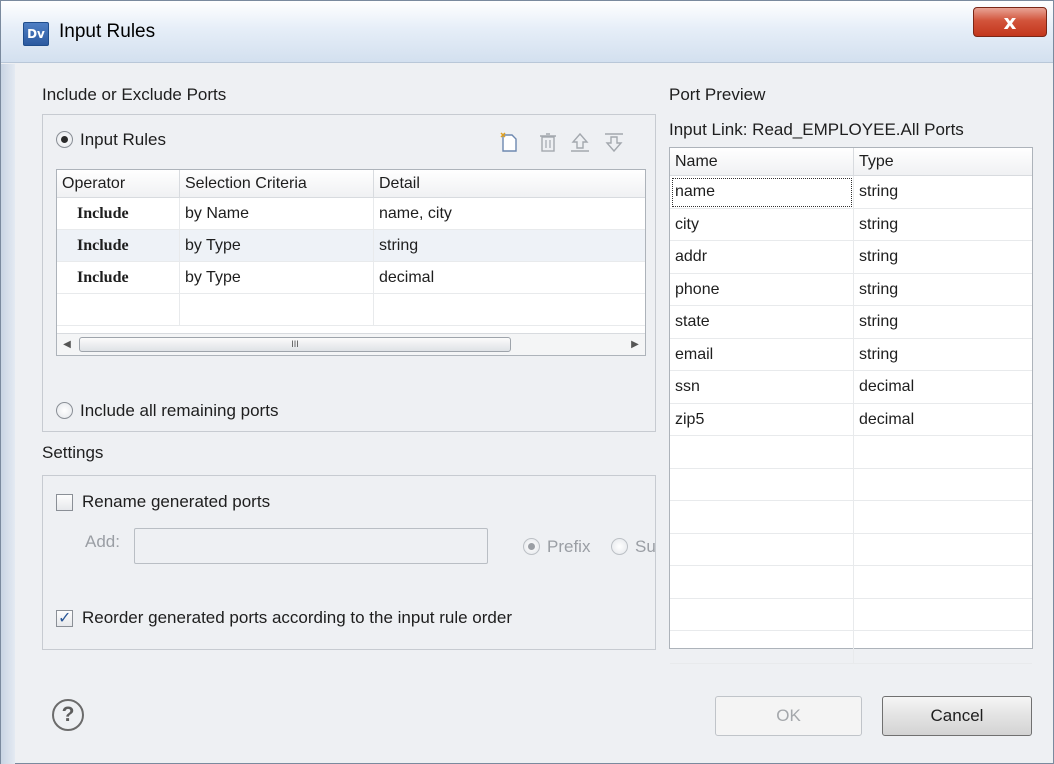  What do you see at coordinates (717, 94) in the screenshot?
I see `port-preview-label: Port Preview` at bounding box center [717, 94].